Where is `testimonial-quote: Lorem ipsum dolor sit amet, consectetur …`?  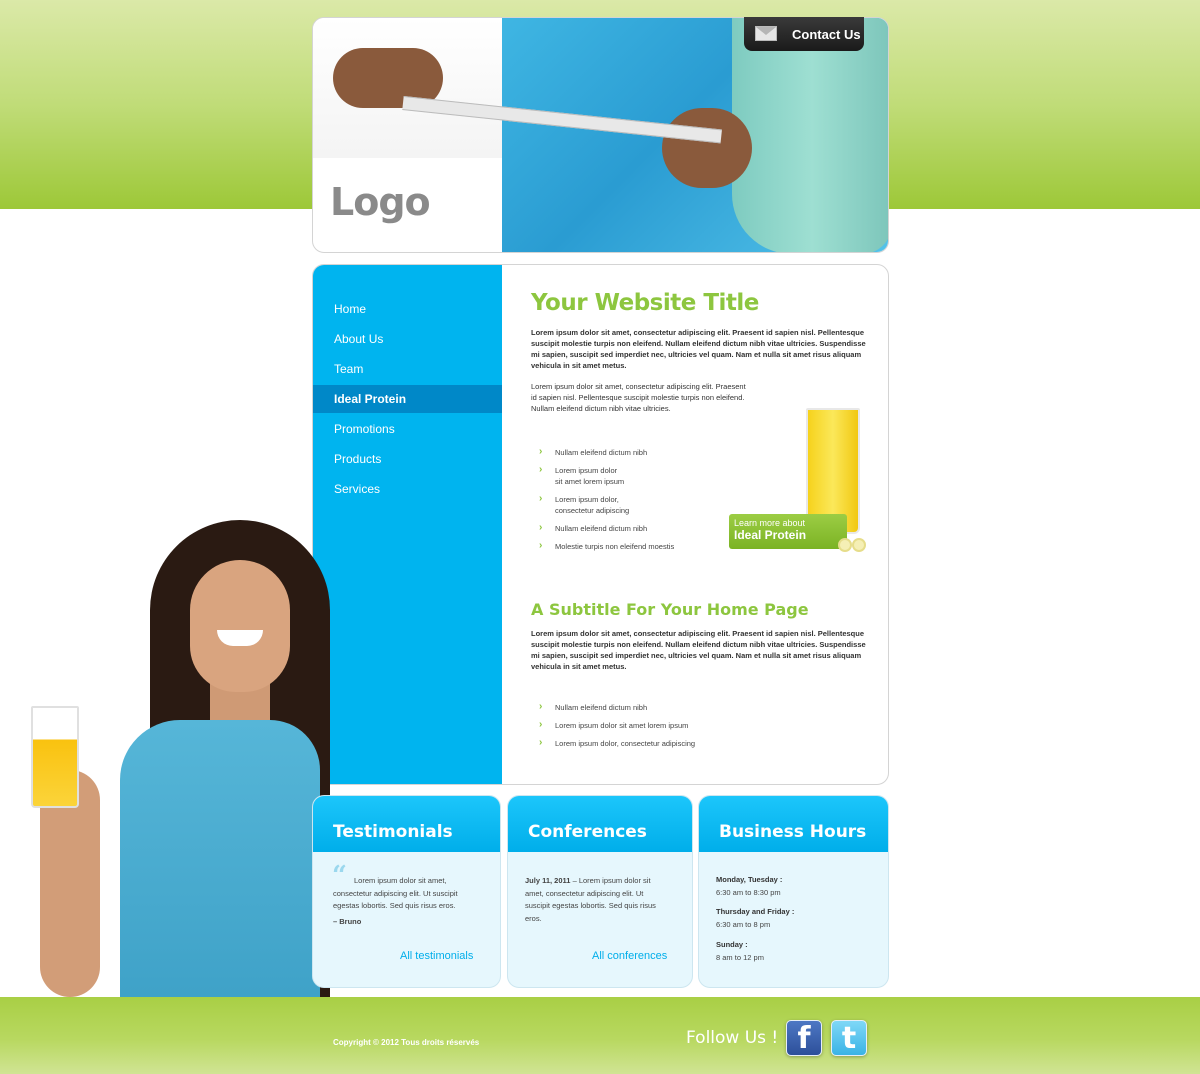
testimonial-quote: Lorem ipsum dolor sit amet, consectetur … is located at coordinates (395, 893).